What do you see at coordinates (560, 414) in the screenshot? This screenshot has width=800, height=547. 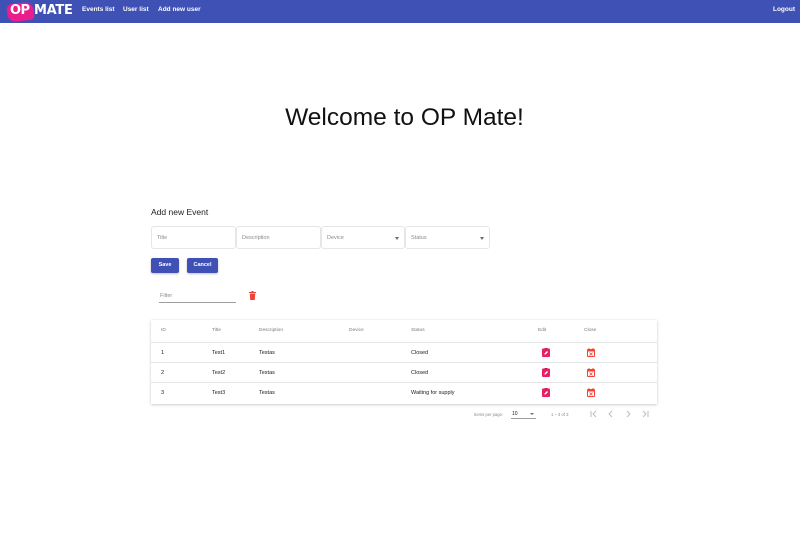 I see `page-range-label: 1 – 3 of 3` at bounding box center [560, 414].